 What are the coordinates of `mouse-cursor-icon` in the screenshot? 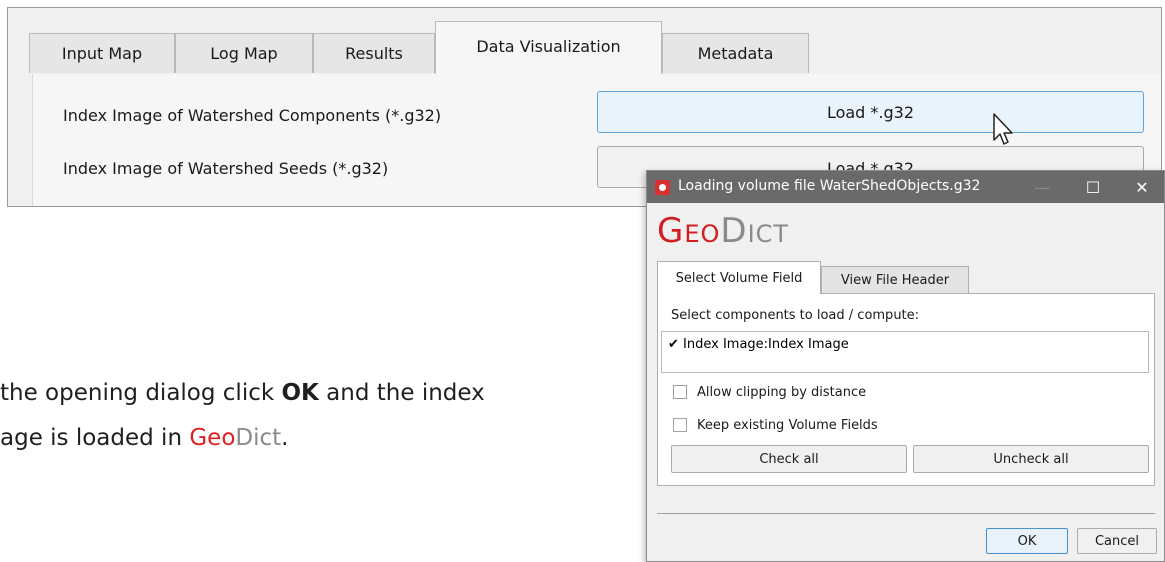 It's located at (1003, 129).